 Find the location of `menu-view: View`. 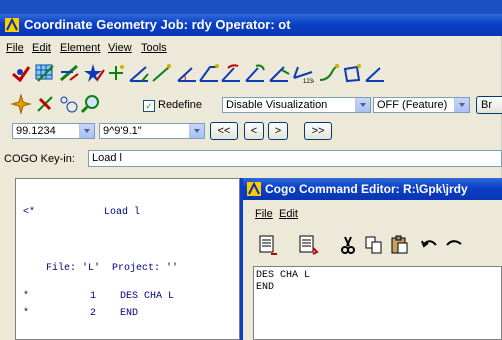

menu-view: View is located at coordinates (120, 48).